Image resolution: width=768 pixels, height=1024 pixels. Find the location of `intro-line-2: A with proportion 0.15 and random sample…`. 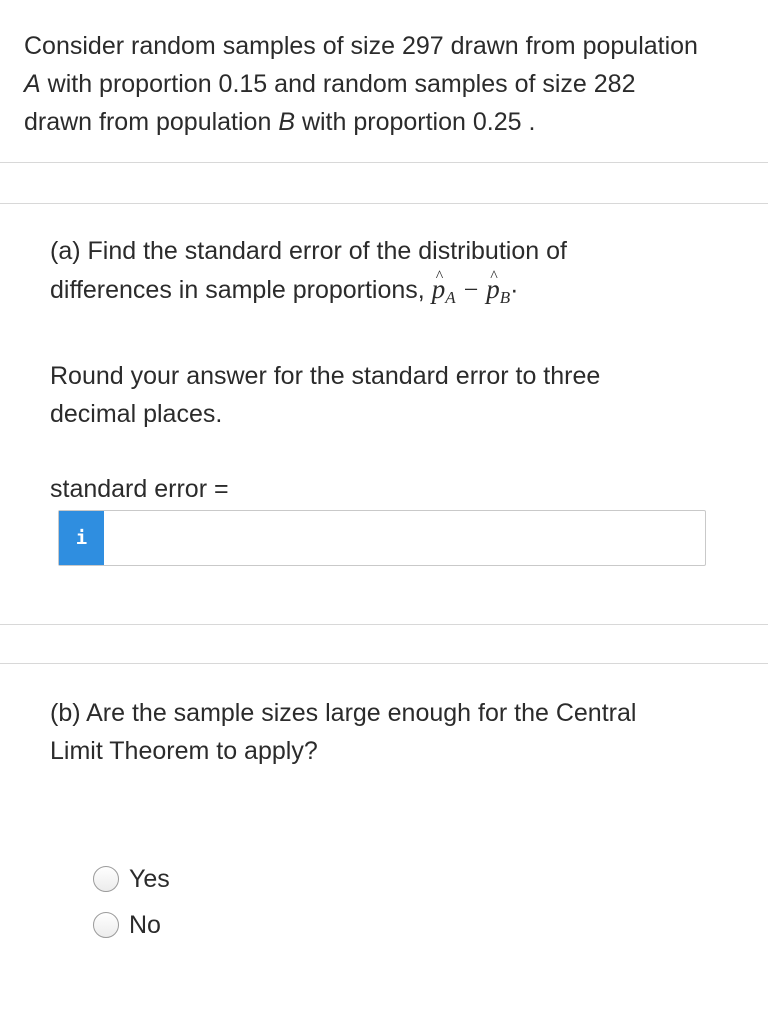

intro-line-2: A with proportion 0.15 and random sample… is located at coordinates (384, 84).